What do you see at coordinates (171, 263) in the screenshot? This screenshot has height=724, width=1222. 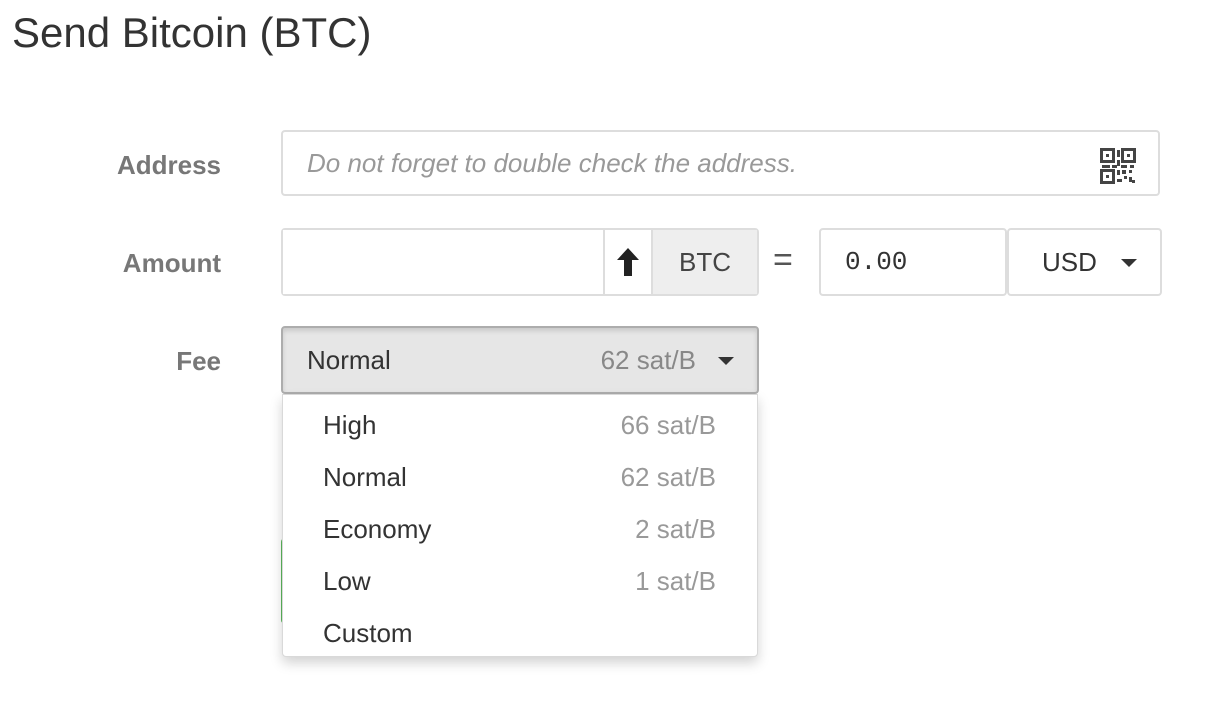 I see `amount-label: Amount` at bounding box center [171, 263].